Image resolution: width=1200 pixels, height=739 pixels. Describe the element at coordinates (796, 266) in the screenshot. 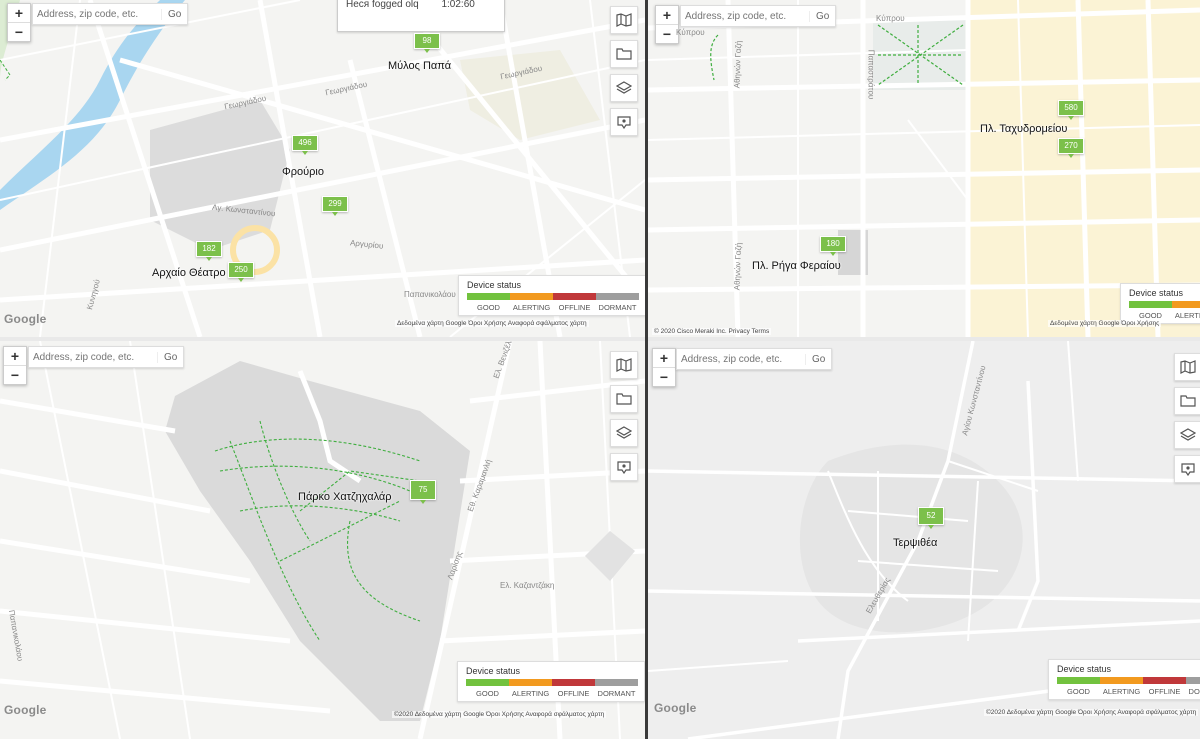

I see `place-label: Πλ. Ρήγα Φεραίου` at that location.